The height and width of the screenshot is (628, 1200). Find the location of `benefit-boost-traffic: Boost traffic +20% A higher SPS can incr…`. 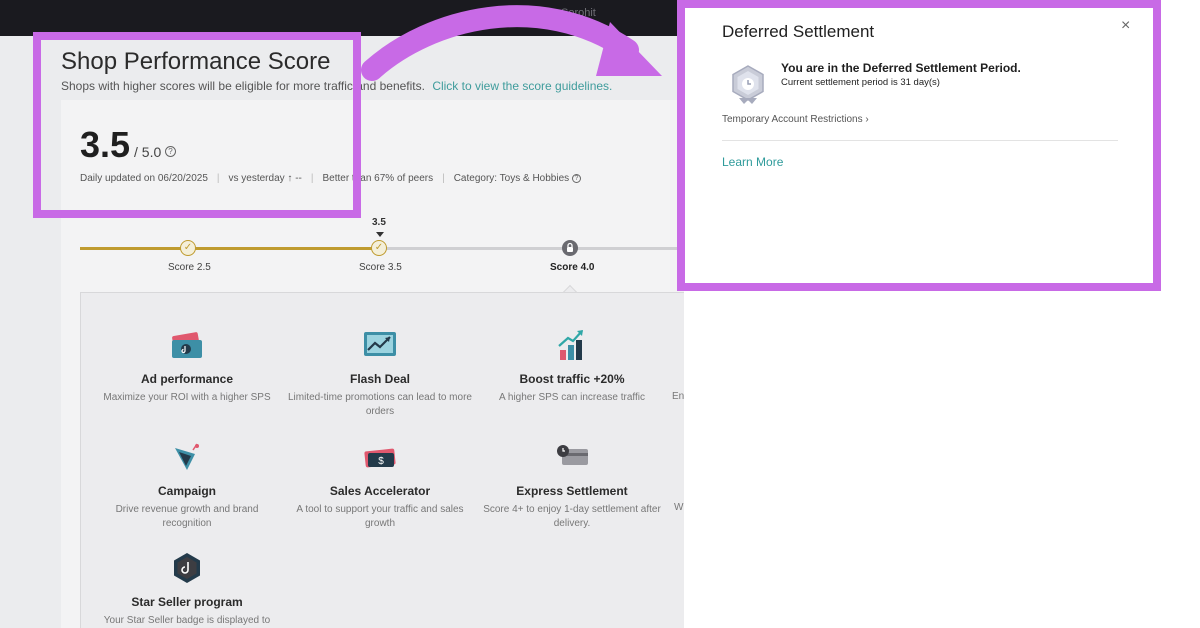

benefit-boost-traffic: Boost traffic +20% A higher SPS can incr… is located at coordinates (572, 366).